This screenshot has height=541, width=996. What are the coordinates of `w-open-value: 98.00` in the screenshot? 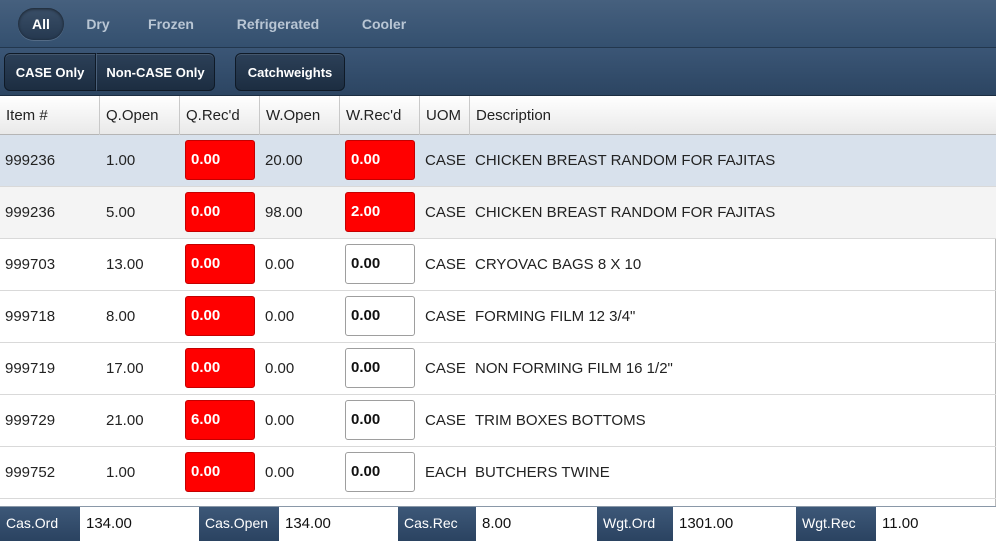 It's located at (284, 212).